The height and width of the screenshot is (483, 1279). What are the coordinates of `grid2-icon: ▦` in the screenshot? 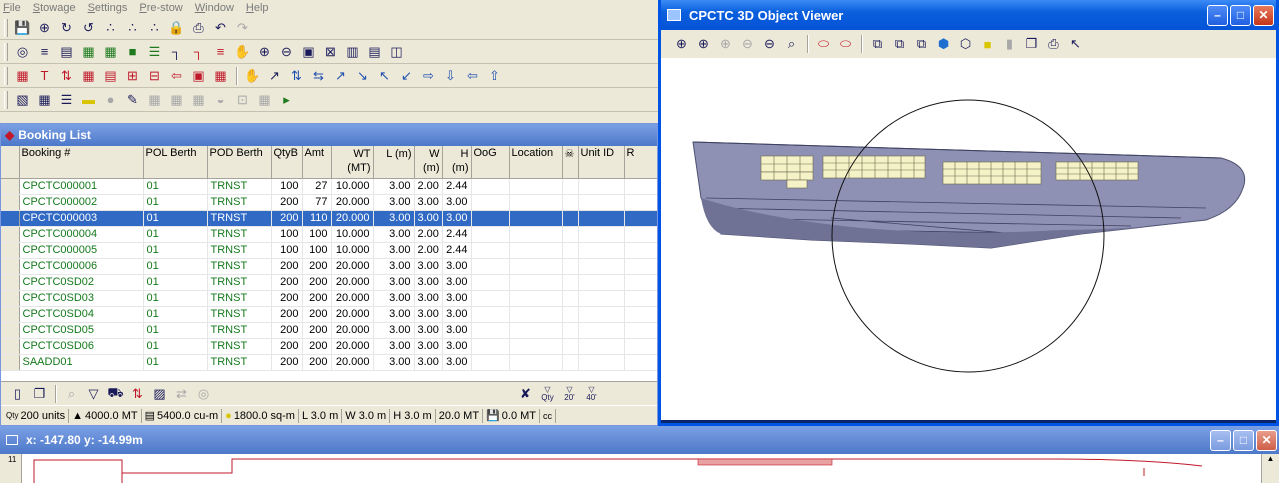 It's located at (110, 52).